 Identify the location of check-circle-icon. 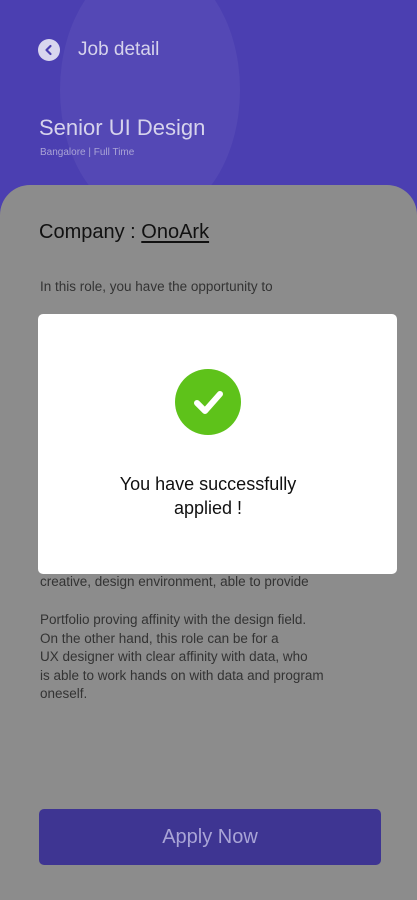
(208, 402).